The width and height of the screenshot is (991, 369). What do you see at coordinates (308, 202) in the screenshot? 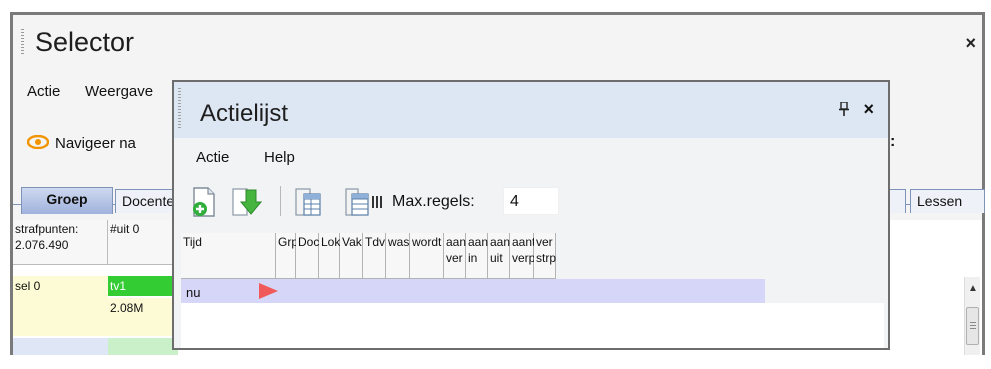
I see `table-icon` at bounding box center [308, 202].